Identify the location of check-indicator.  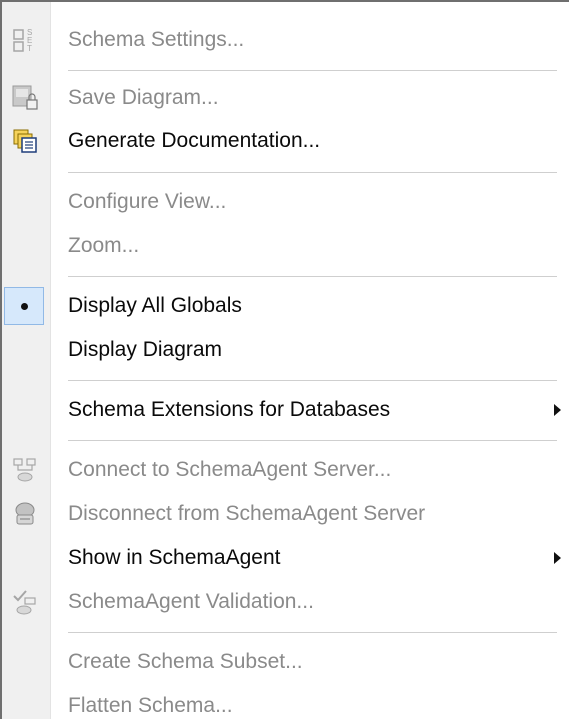
(24, 306).